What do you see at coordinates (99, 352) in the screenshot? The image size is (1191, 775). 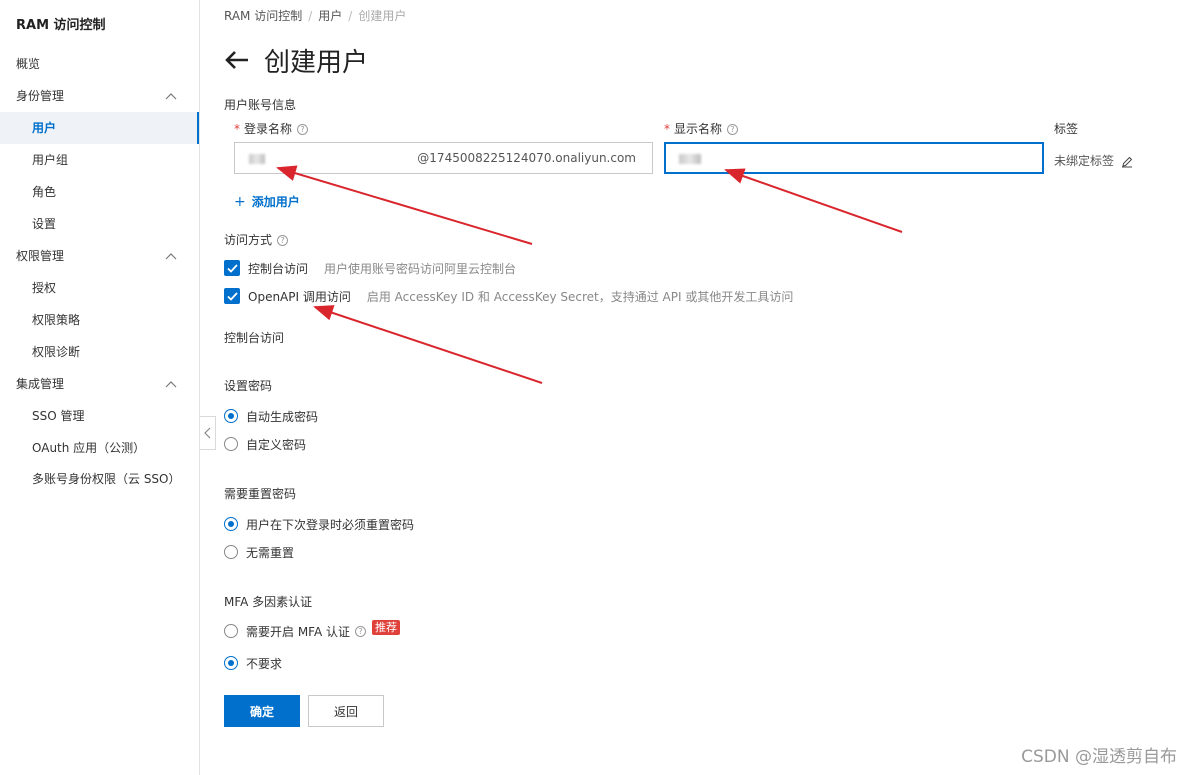 I see `sidebar-item-diagnostics: 权限诊断` at bounding box center [99, 352].